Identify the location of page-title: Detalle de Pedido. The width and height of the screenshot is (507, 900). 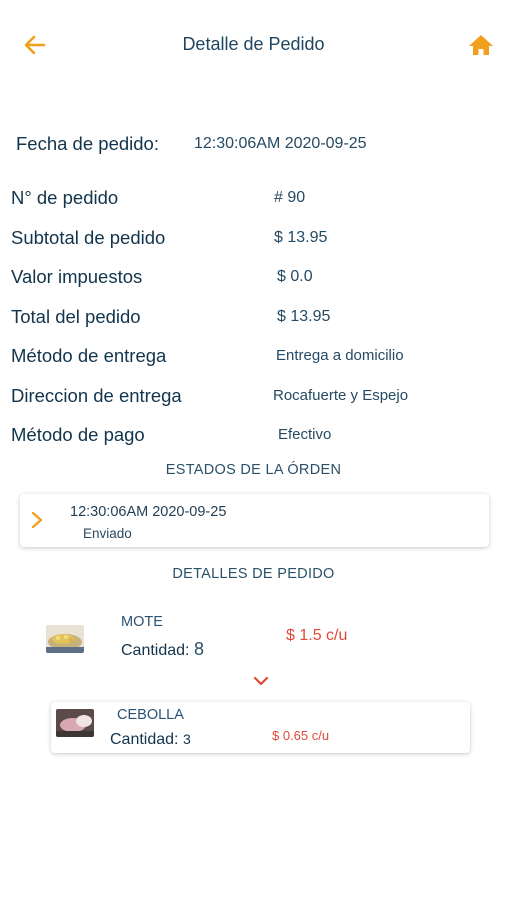
(253, 44).